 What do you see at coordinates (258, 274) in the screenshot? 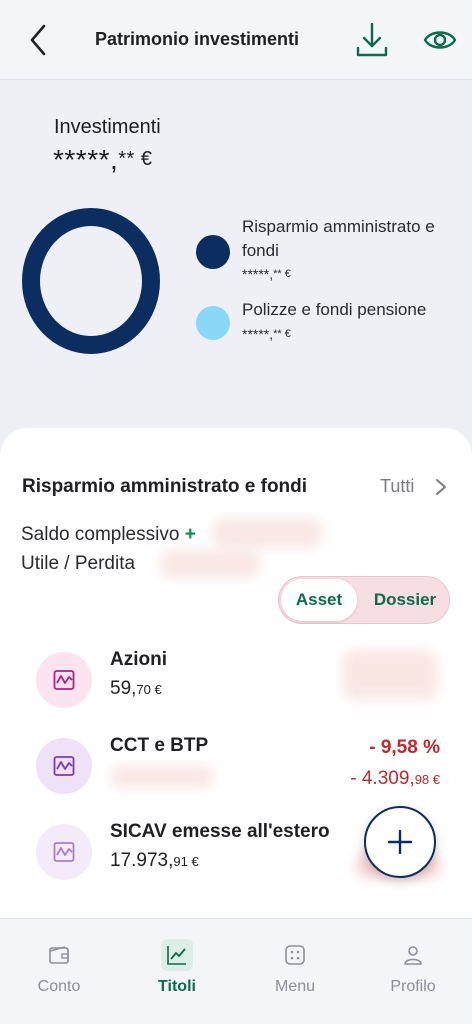
I see `legend-value-risparmio-main: *****,` at bounding box center [258, 274].